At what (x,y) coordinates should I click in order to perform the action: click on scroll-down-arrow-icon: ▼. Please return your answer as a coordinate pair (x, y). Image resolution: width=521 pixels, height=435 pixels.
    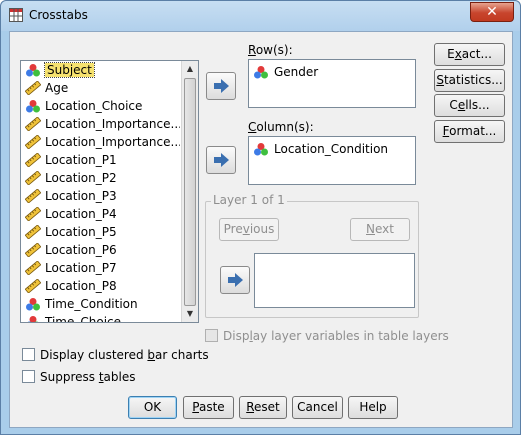
    Looking at the image, I should click on (190, 314).